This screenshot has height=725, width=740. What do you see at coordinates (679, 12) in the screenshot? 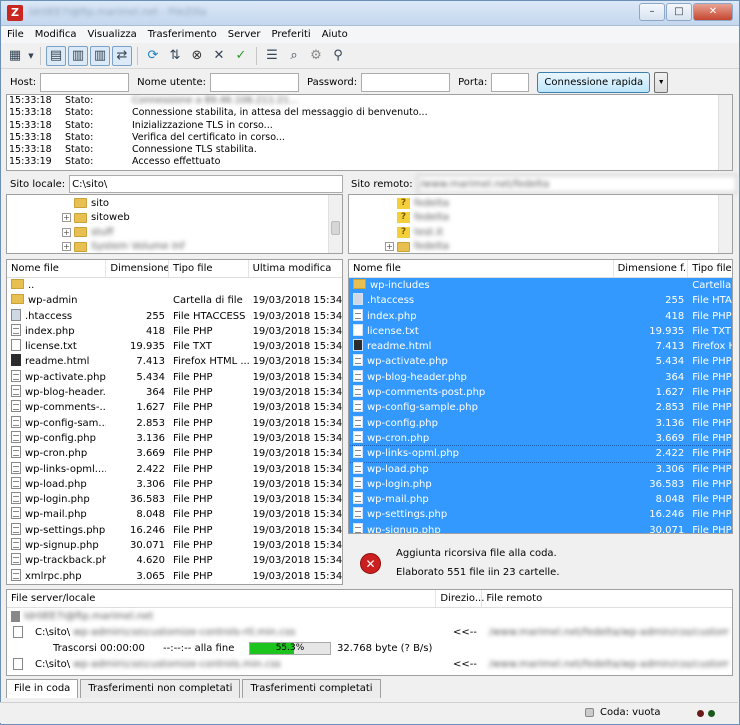
I see `maximize-button: □` at bounding box center [679, 12].